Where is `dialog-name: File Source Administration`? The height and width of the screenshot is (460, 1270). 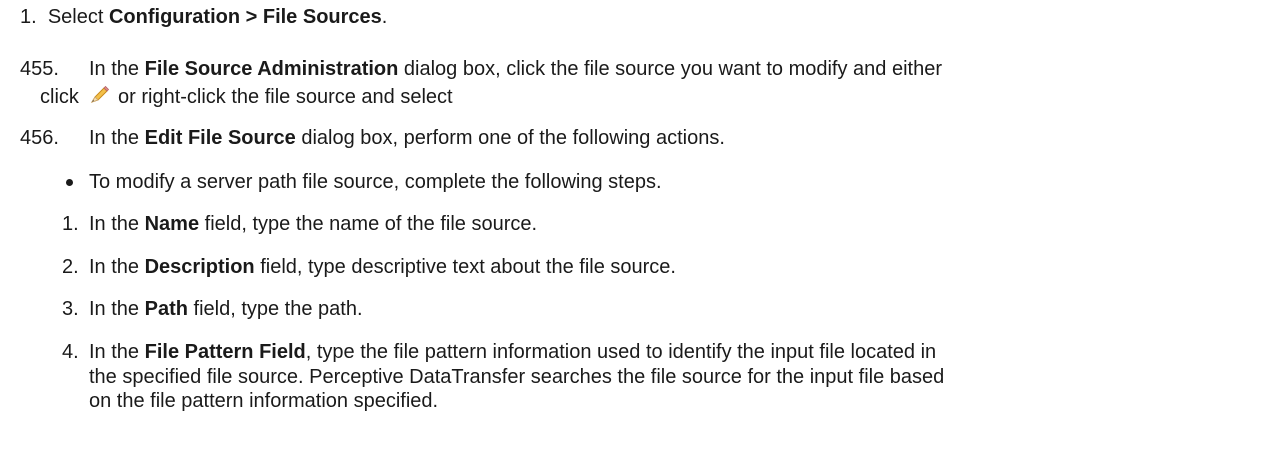 dialog-name: File Source Administration is located at coordinates (271, 69).